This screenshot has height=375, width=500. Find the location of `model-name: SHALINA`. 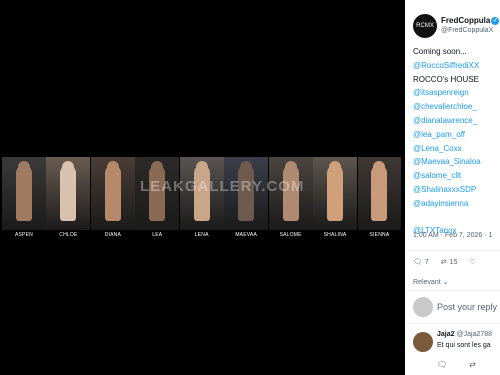

model-name: SHALINA is located at coordinates (335, 235).